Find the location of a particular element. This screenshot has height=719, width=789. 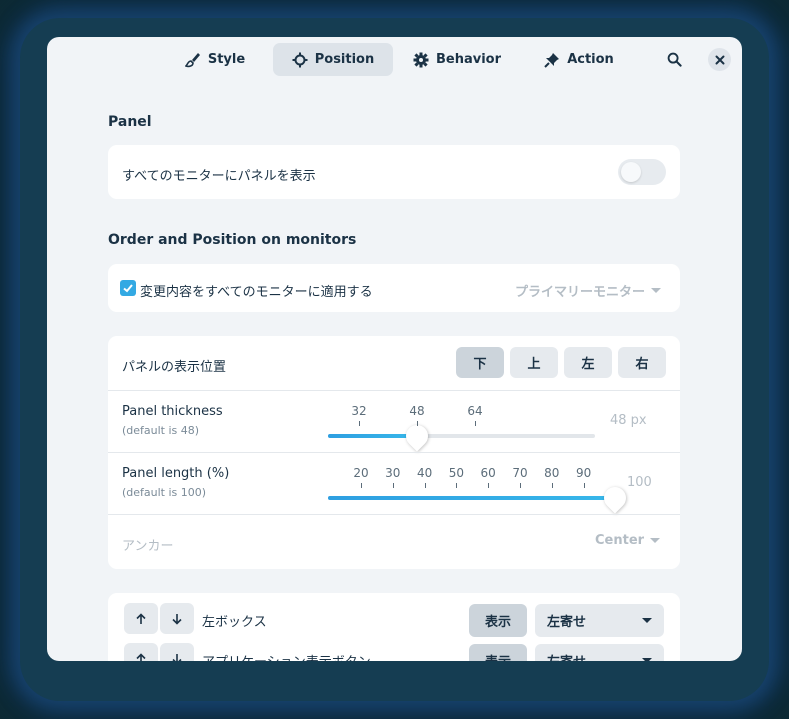

panel-card: すべてのモニターにパネルを表示 is located at coordinates (394, 172).